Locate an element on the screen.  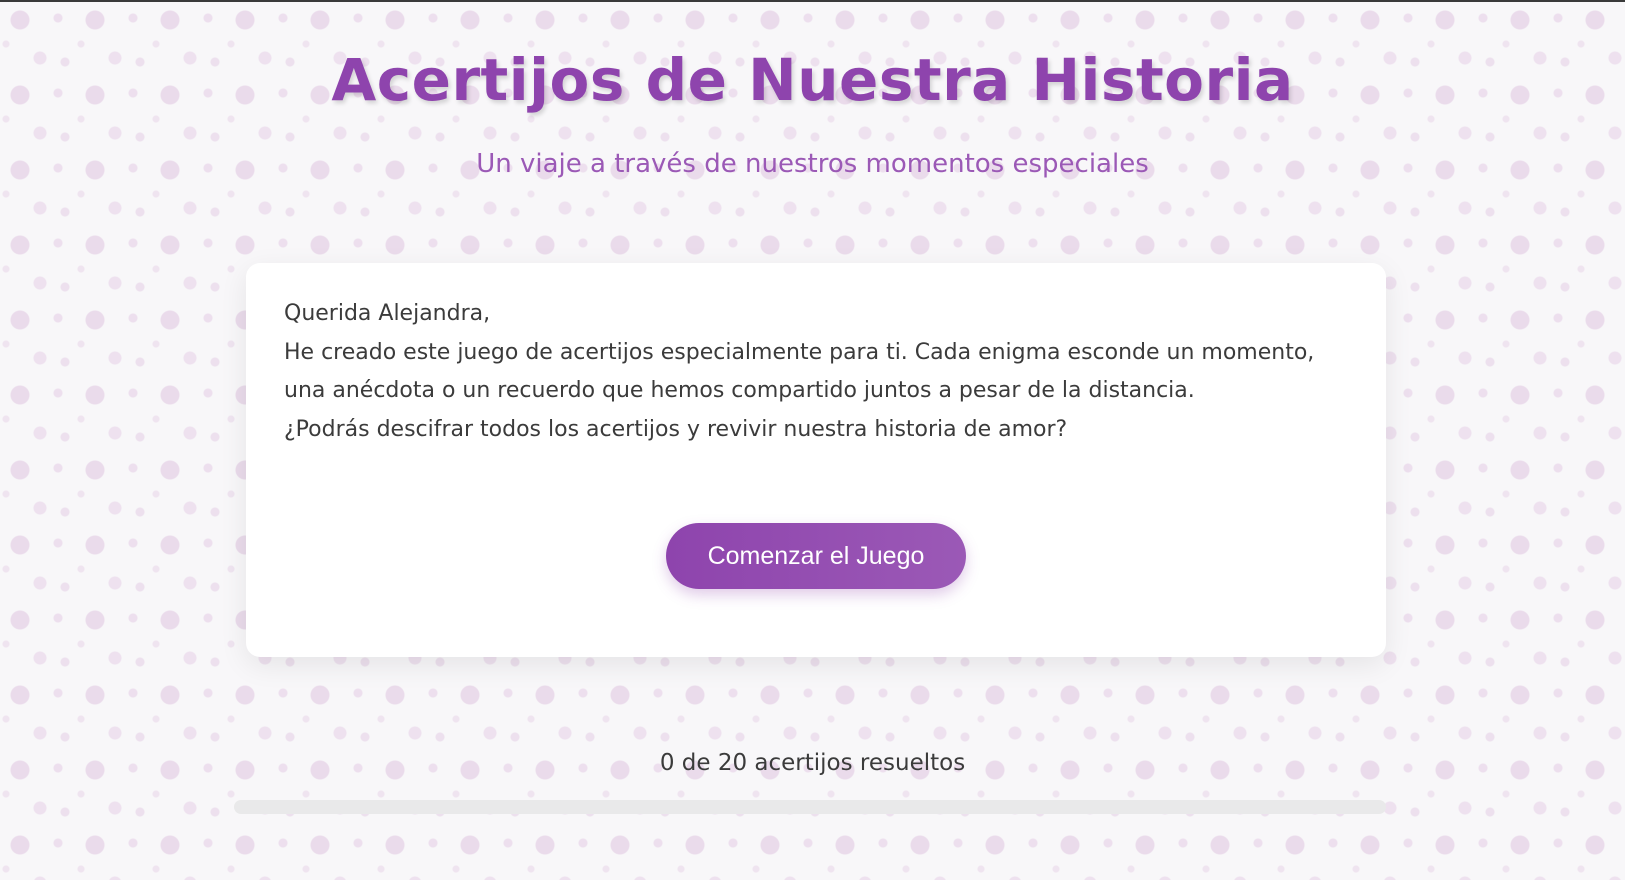
top-border is located at coordinates (812, 1).